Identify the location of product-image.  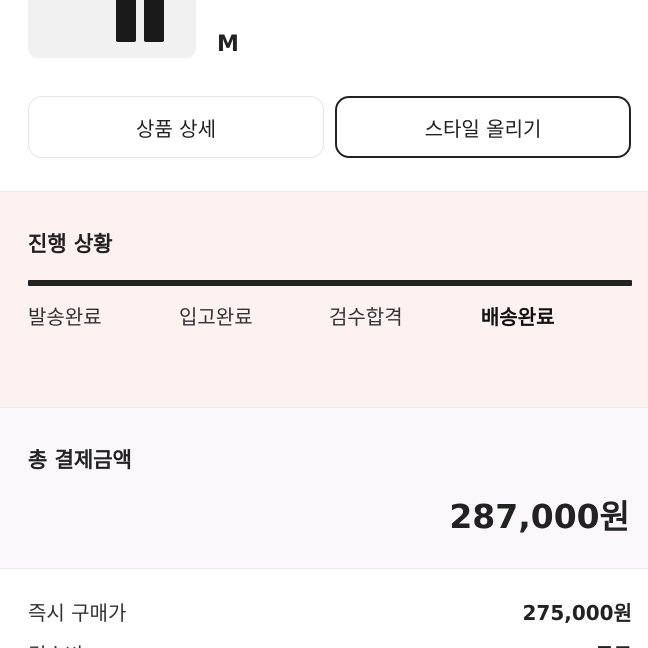
(112, 29).